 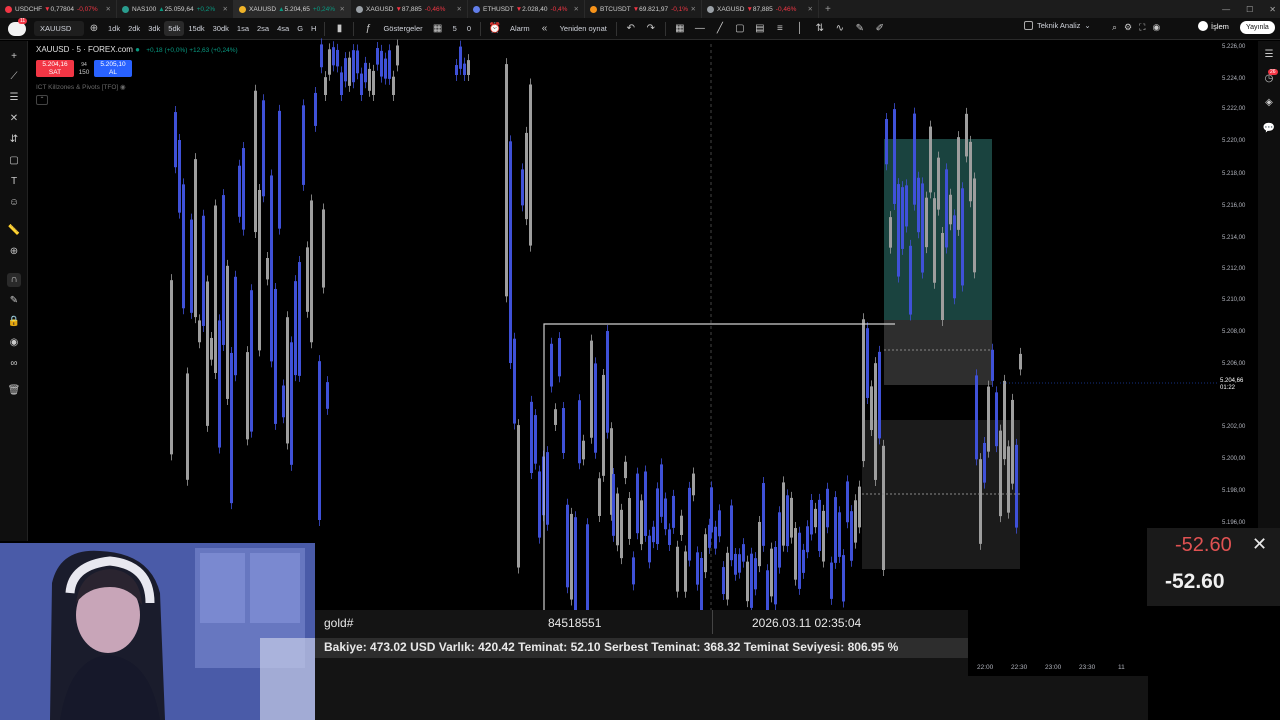 What do you see at coordinates (196, 28) in the screenshot?
I see `interval-15dk: 15dk` at bounding box center [196, 28].